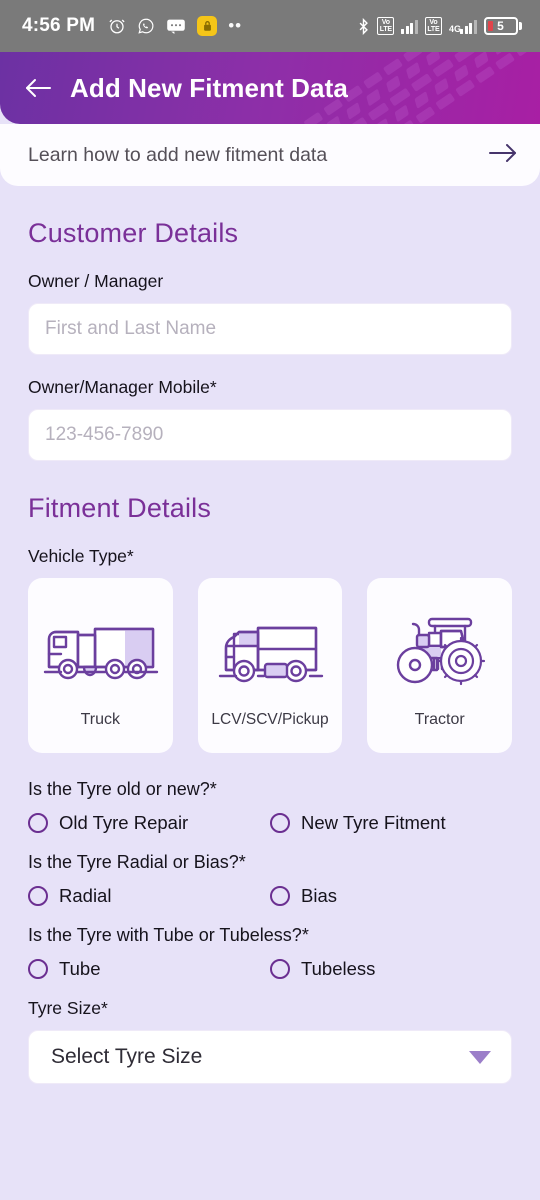 The height and width of the screenshot is (1200, 540). What do you see at coordinates (386, 26) in the screenshot?
I see `volte-1-icon: Vo LTE` at bounding box center [386, 26].